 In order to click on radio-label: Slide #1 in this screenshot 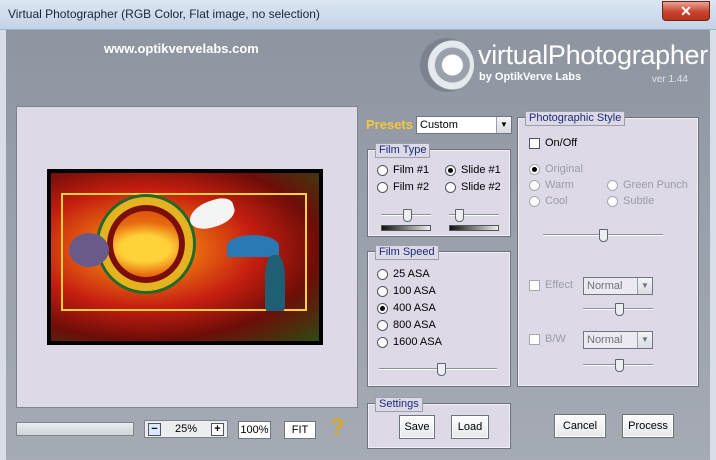, I will do `click(481, 170)`.